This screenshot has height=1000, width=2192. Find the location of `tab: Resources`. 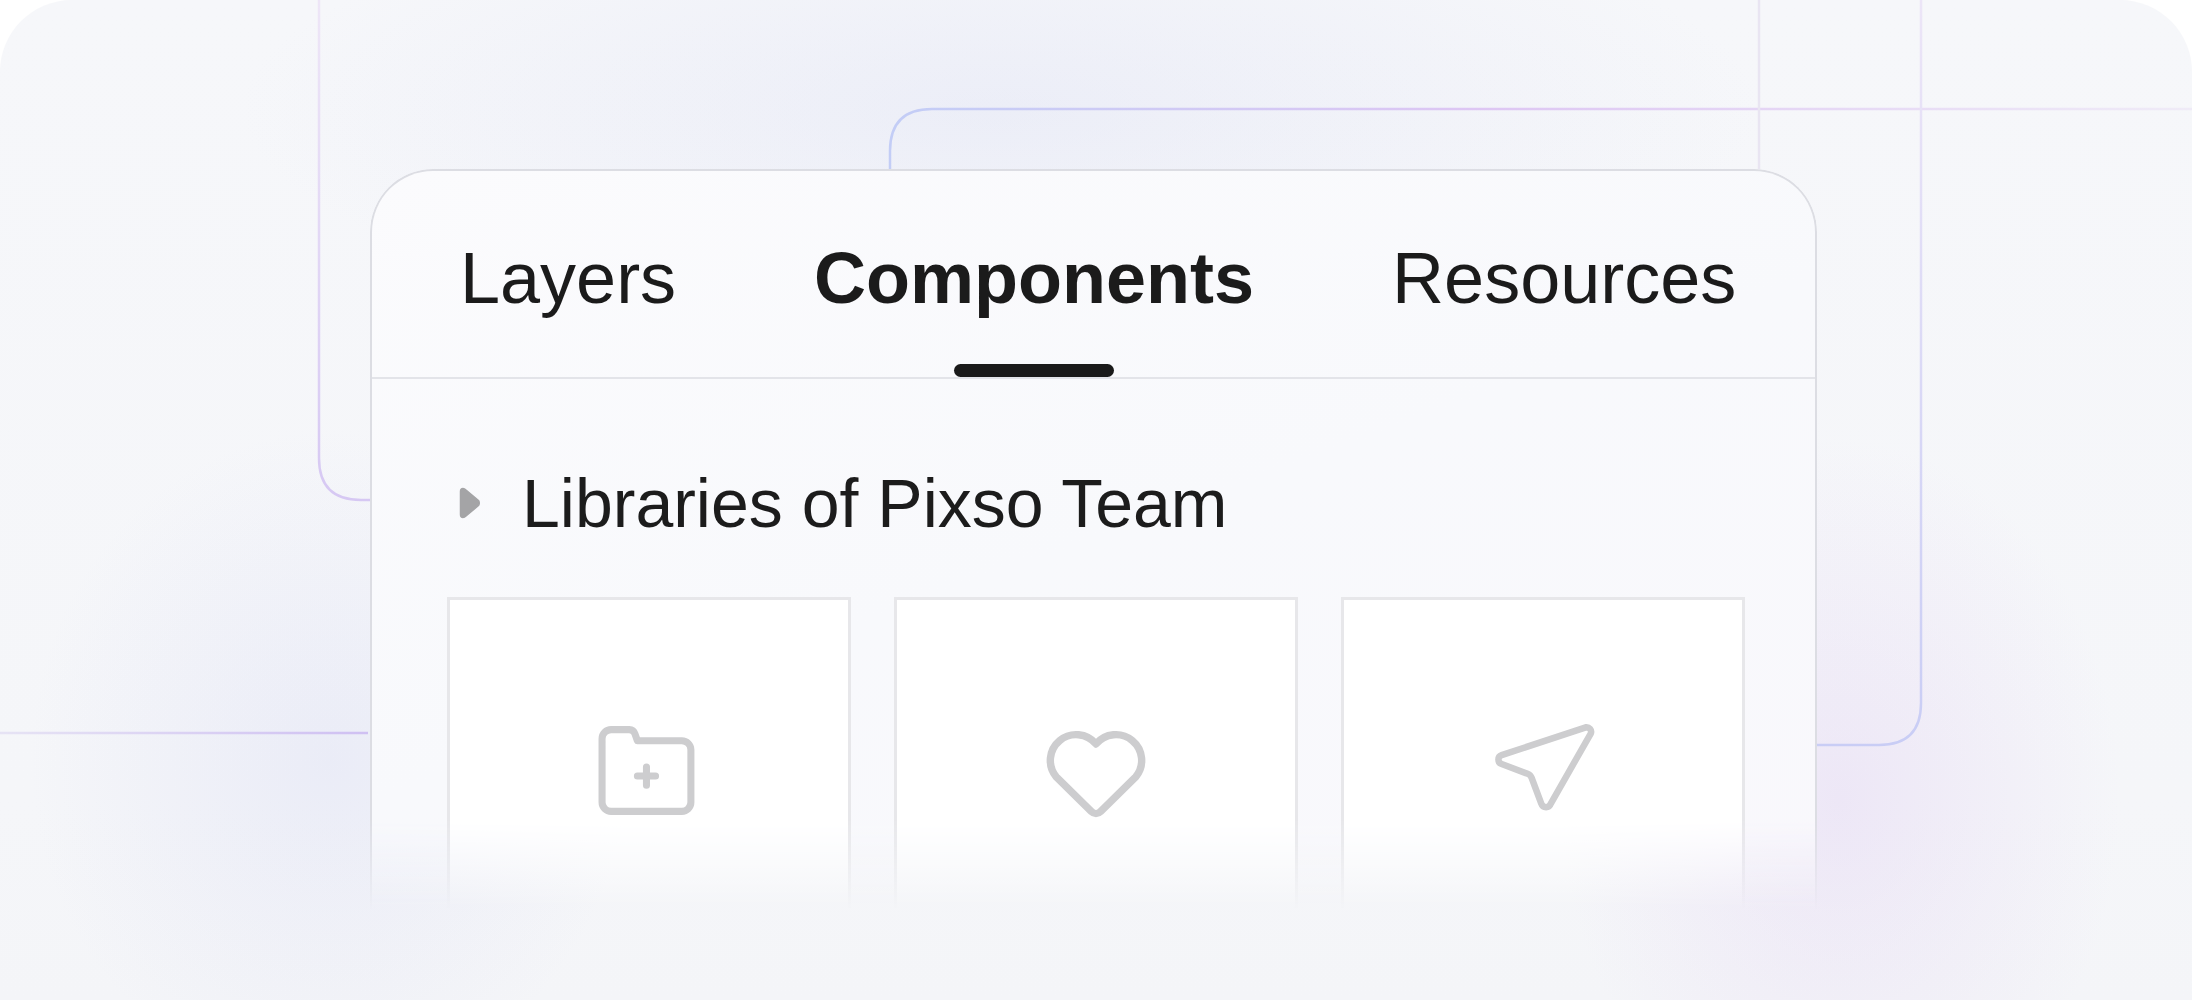

tab: Resources is located at coordinates (1564, 309).